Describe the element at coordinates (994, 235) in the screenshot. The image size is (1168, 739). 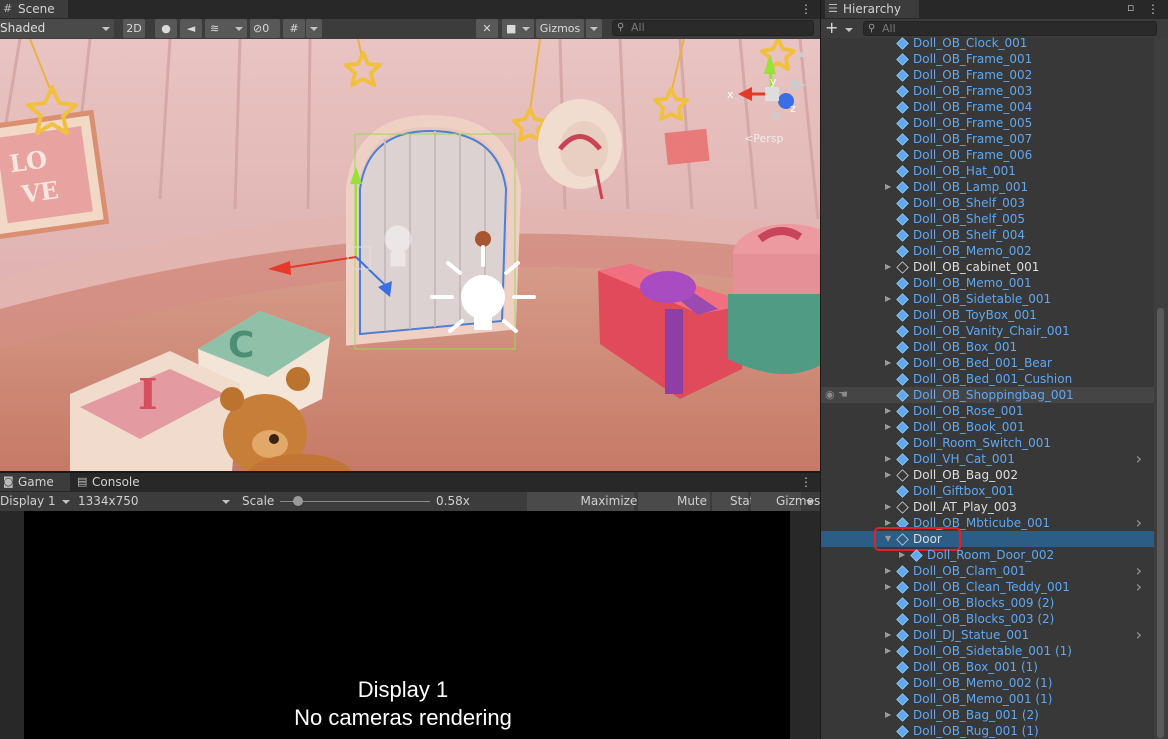
I see `hierarchy-row: Doll_OB_Shelf_004` at that location.